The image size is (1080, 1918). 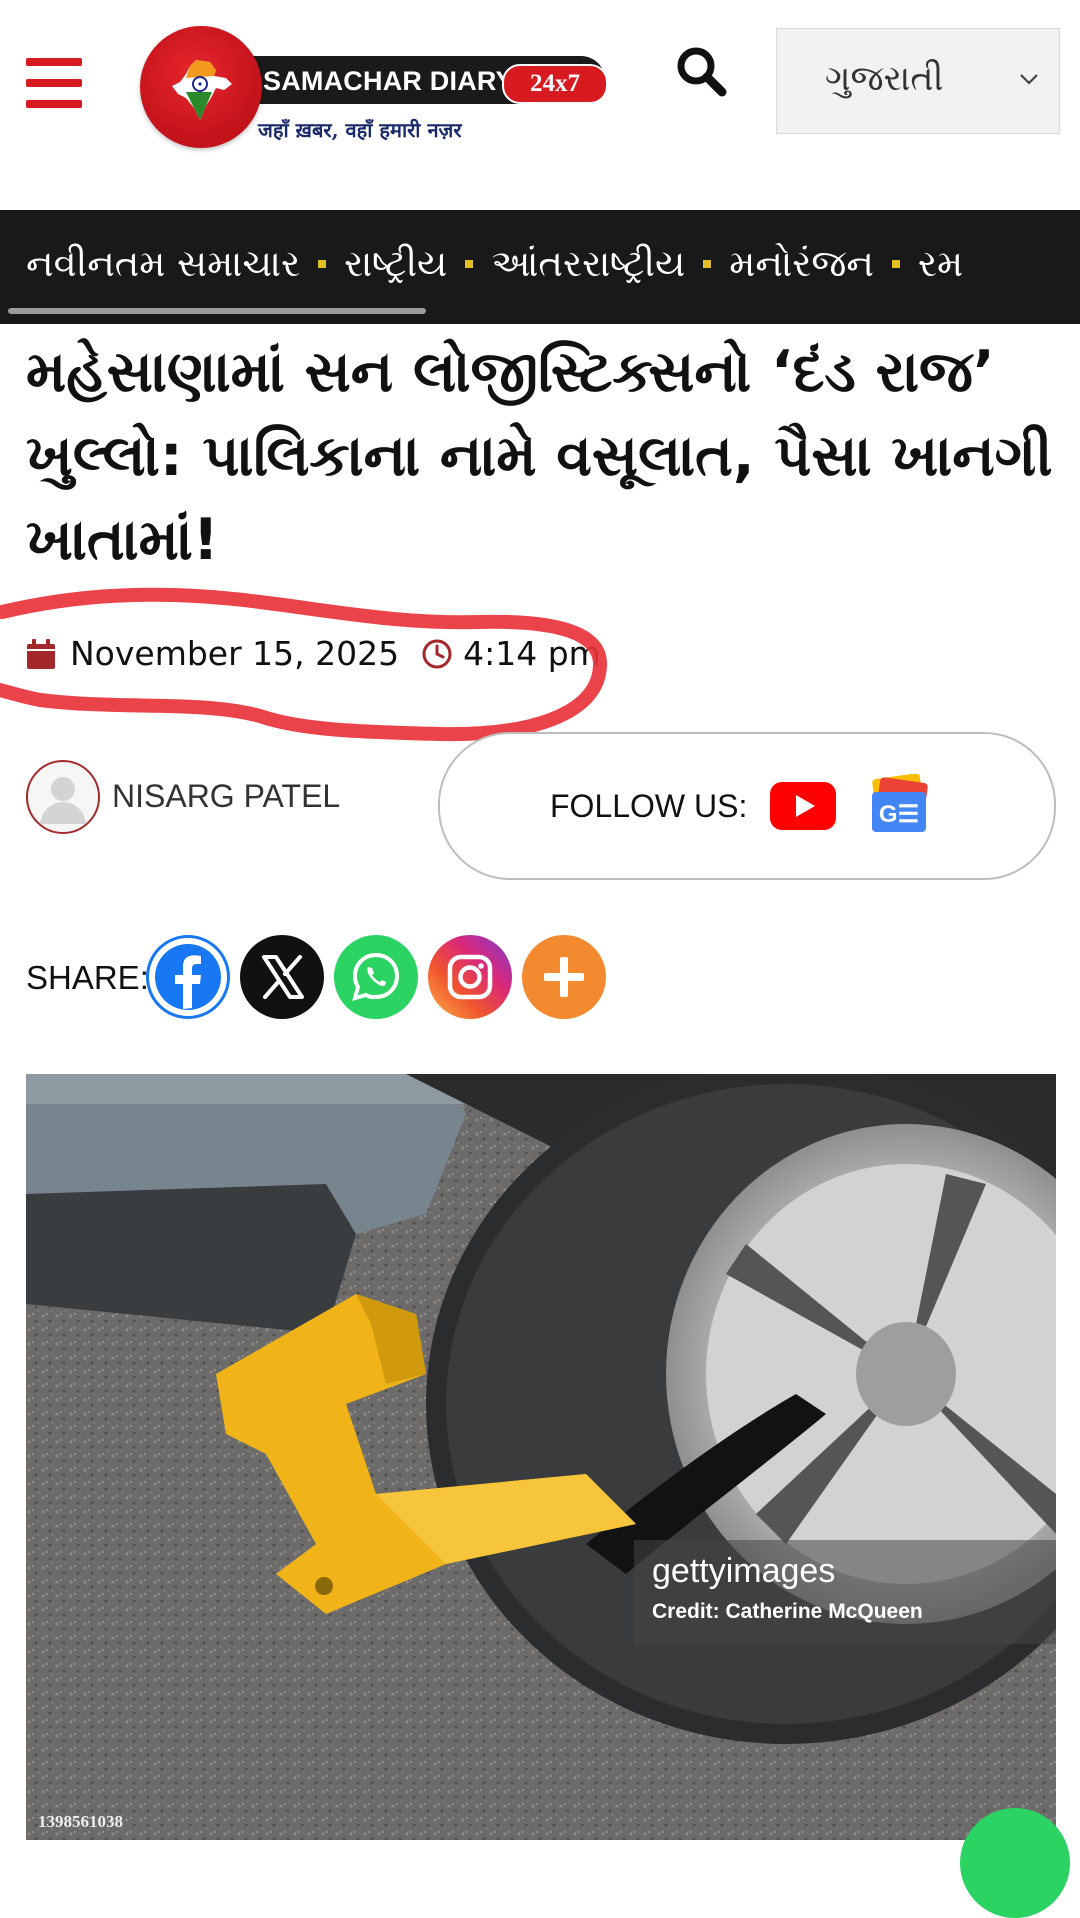 What do you see at coordinates (282, 977) in the screenshot?
I see `x-icon` at bounding box center [282, 977].